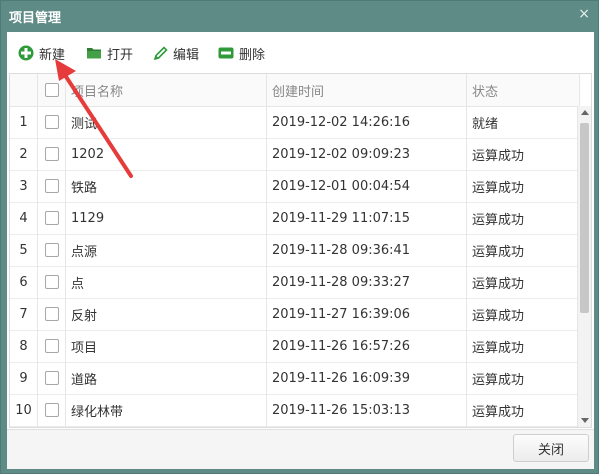 The width and height of the screenshot is (601, 476). I want to click on table-row: 7 反射 2019-11-27 16:39:06 运算成功, so click(295, 314).